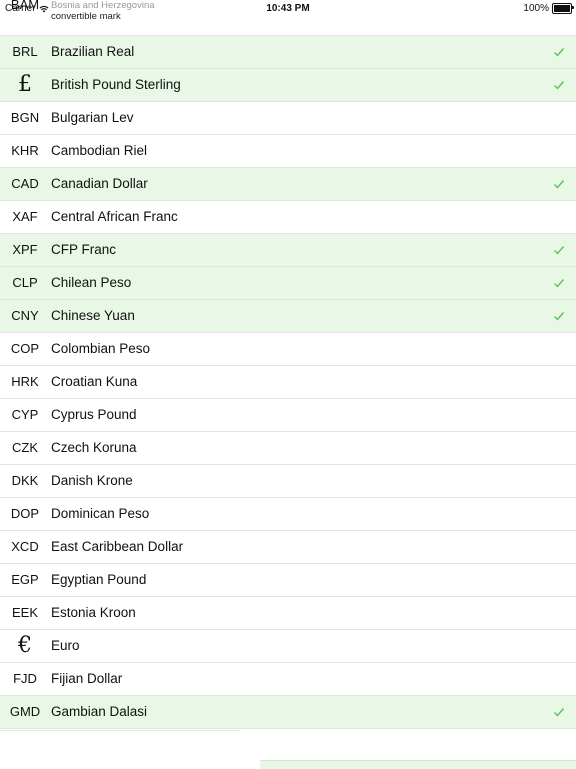 The image size is (576, 769). I want to click on currency-code: CYP, so click(25, 414).